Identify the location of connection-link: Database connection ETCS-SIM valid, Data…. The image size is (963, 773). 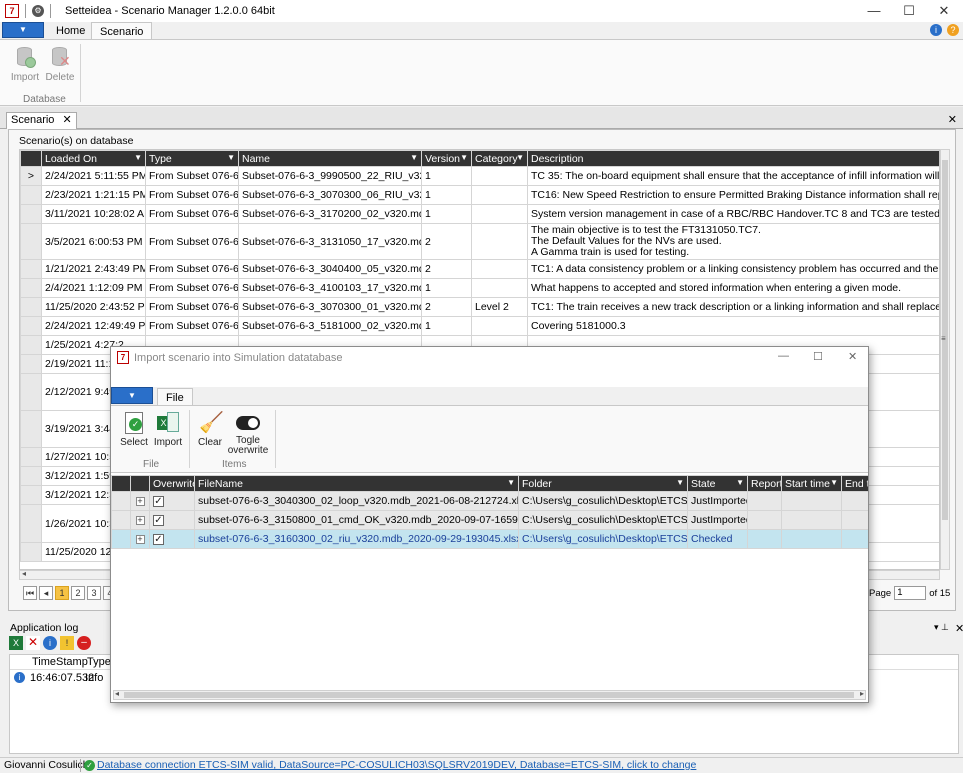
(396, 765).